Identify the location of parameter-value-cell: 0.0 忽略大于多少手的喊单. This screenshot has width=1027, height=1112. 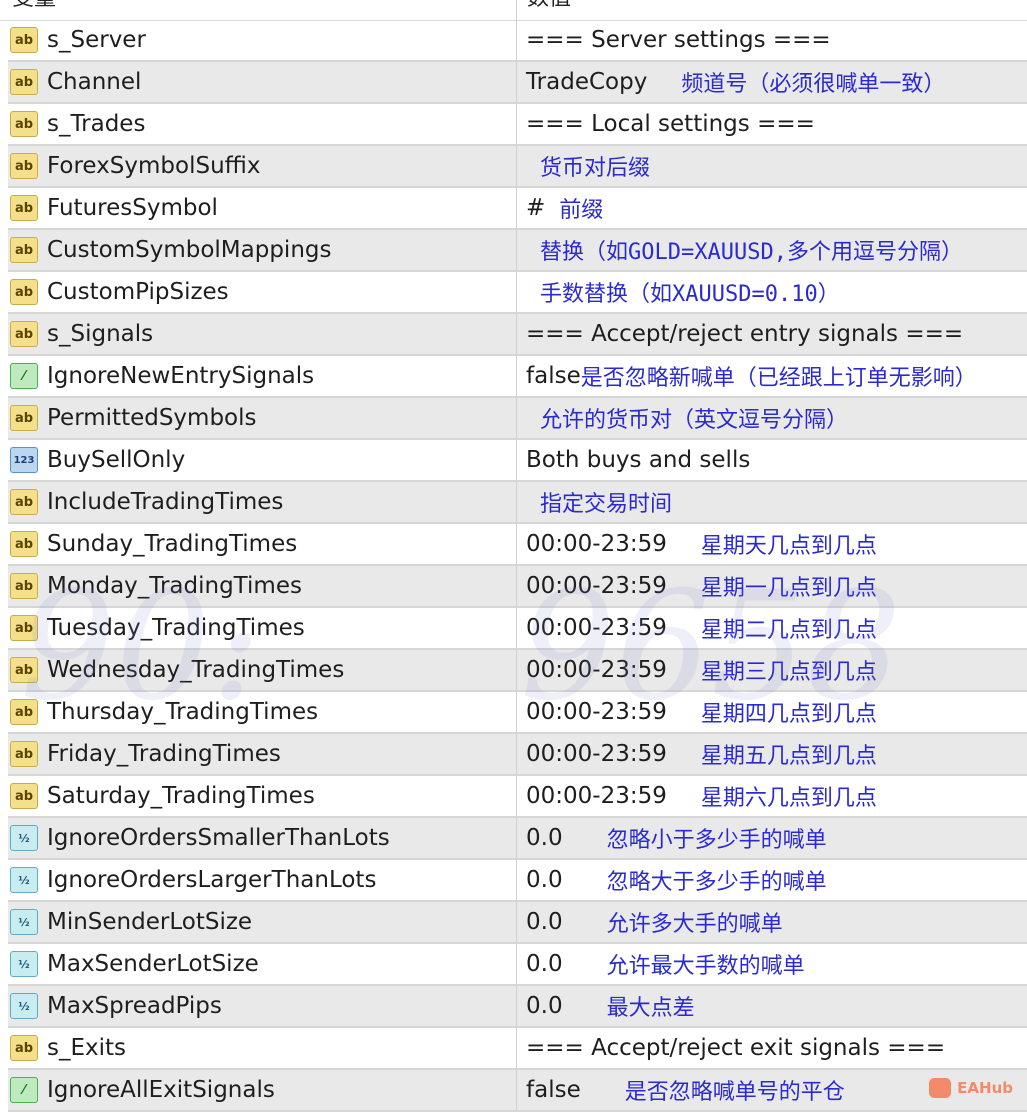
(772, 880).